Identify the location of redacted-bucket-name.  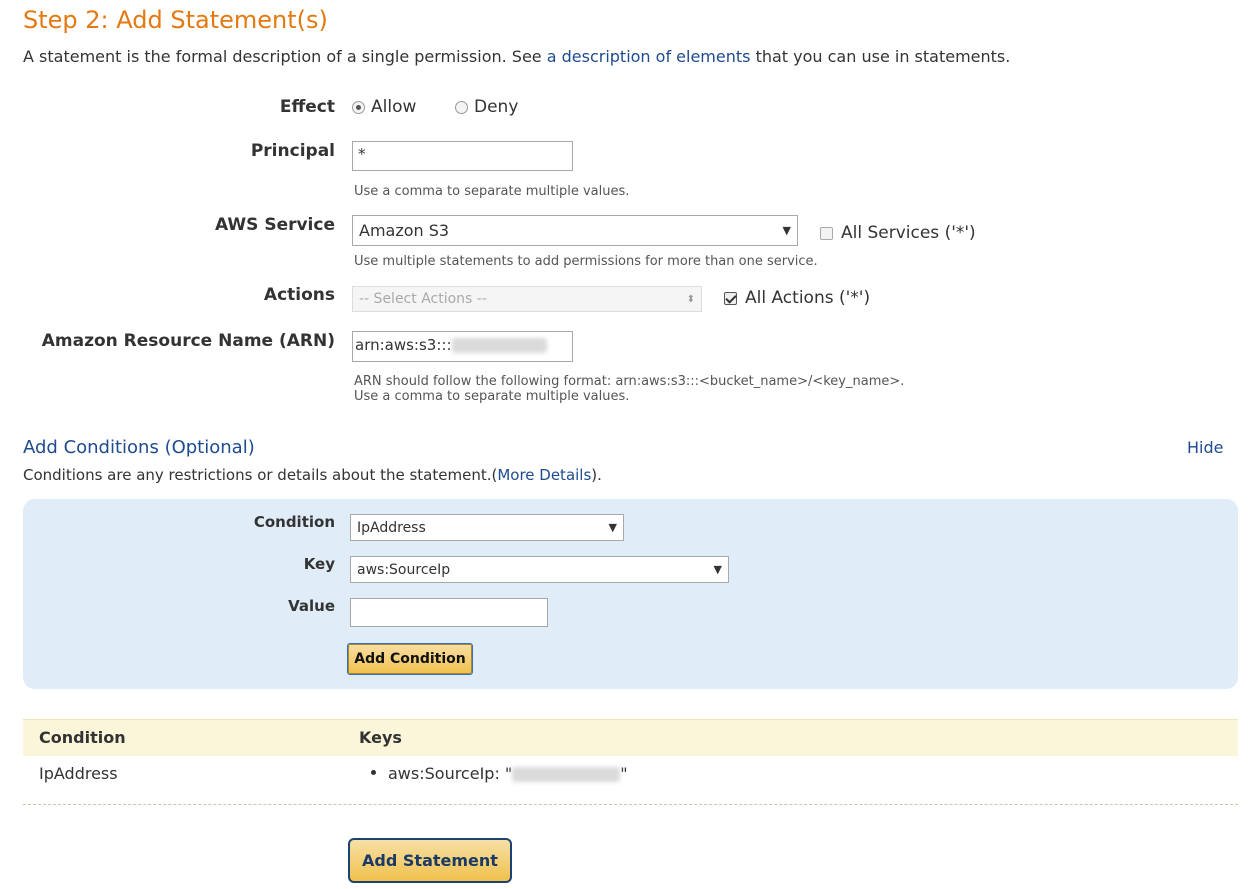
(499, 345).